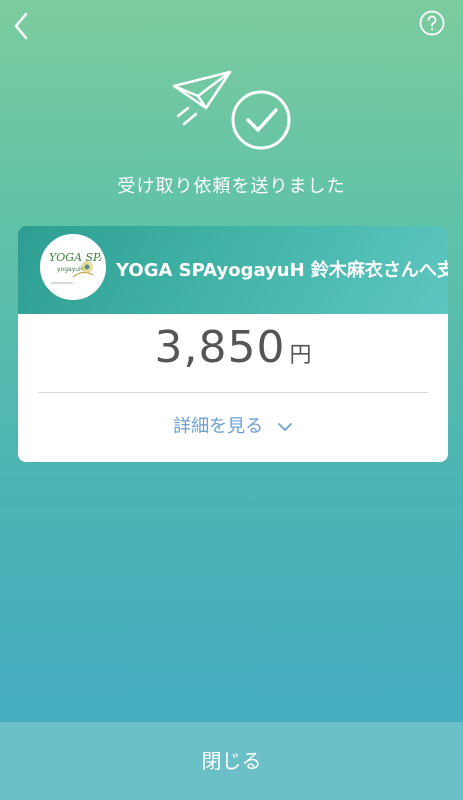  I want to click on merchant-logo: YOGA SPA yogayuH, so click(73, 267).